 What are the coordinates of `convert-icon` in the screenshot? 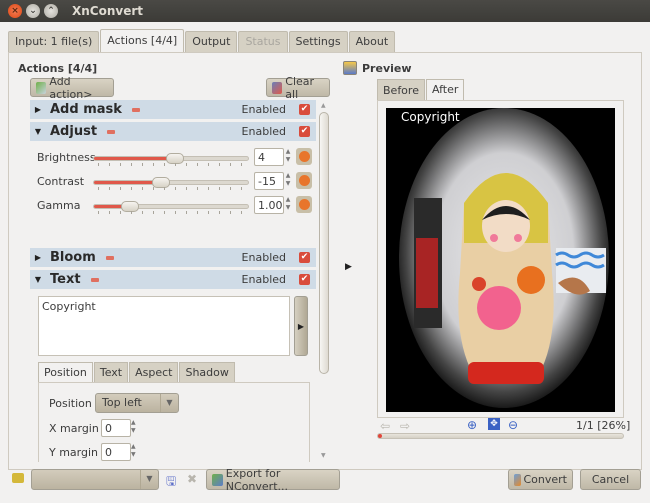 It's located at (517, 479).